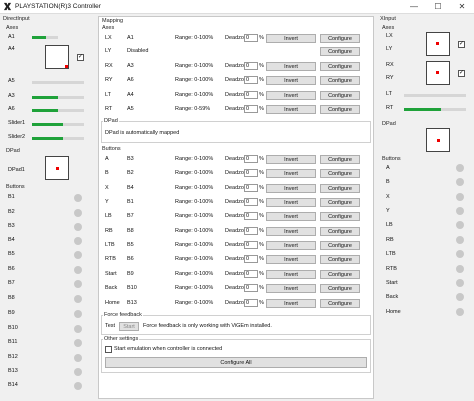 Image resolution: width=474 pixels, height=401 pixels. Describe the element at coordinates (11, 81) in the screenshot. I see `di-axis-label: A5` at that location.